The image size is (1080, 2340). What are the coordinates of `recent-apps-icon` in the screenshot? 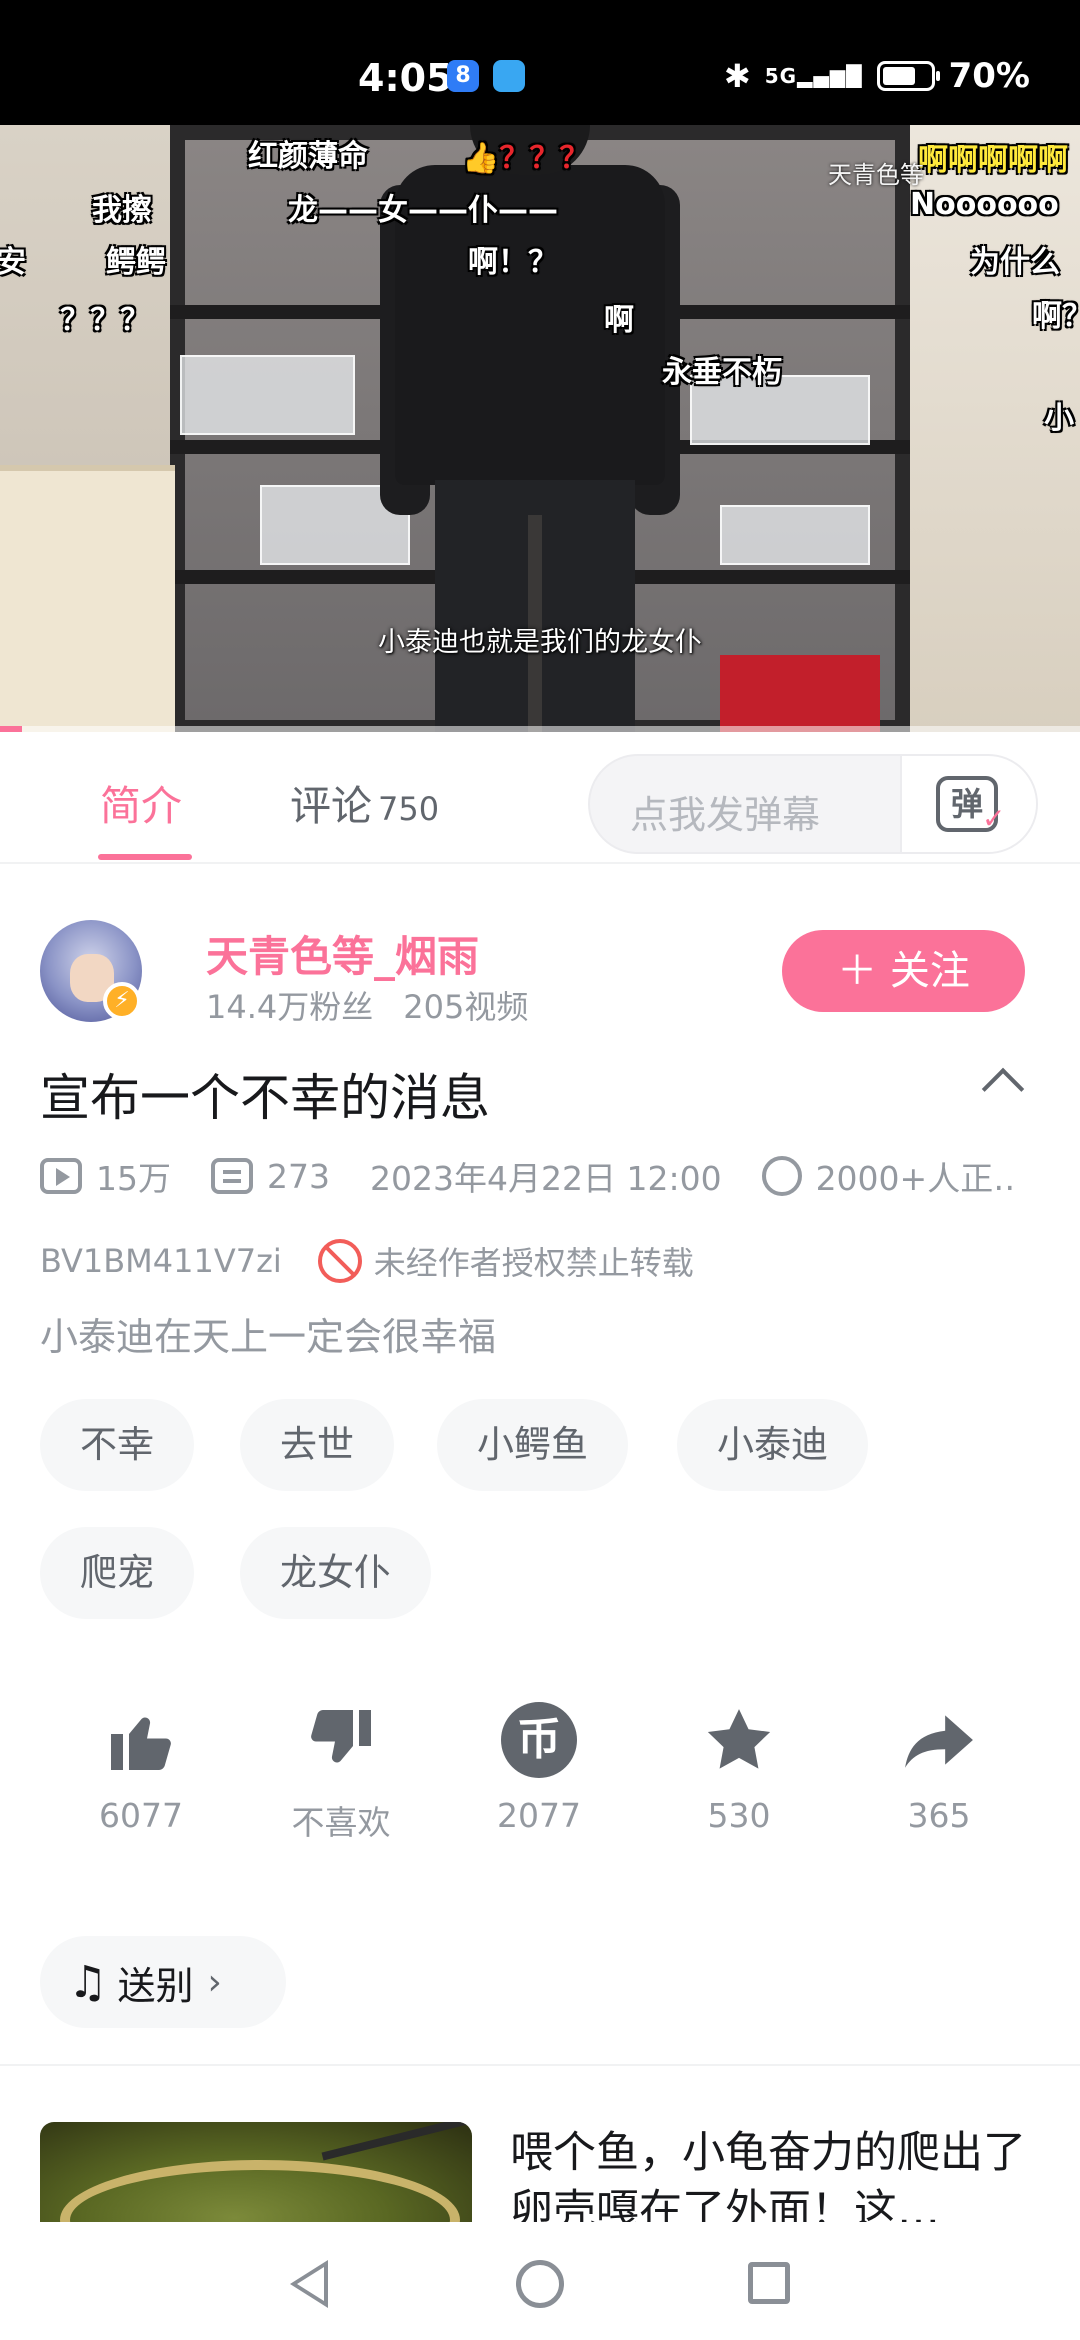 It's located at (769, 2283).